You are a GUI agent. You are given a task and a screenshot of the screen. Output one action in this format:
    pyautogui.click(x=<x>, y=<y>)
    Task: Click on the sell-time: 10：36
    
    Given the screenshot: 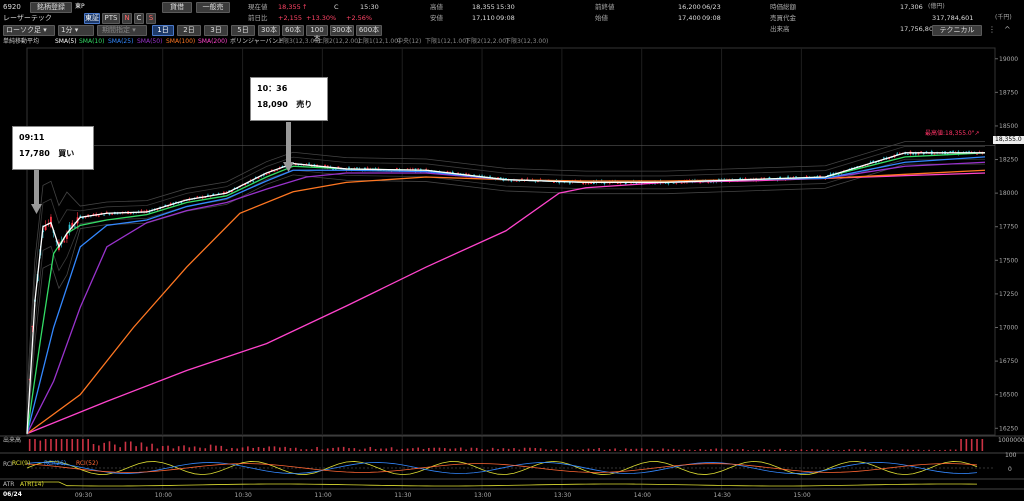 What is the action you would take?
    pyautogui.click(x=272, y=88)
    